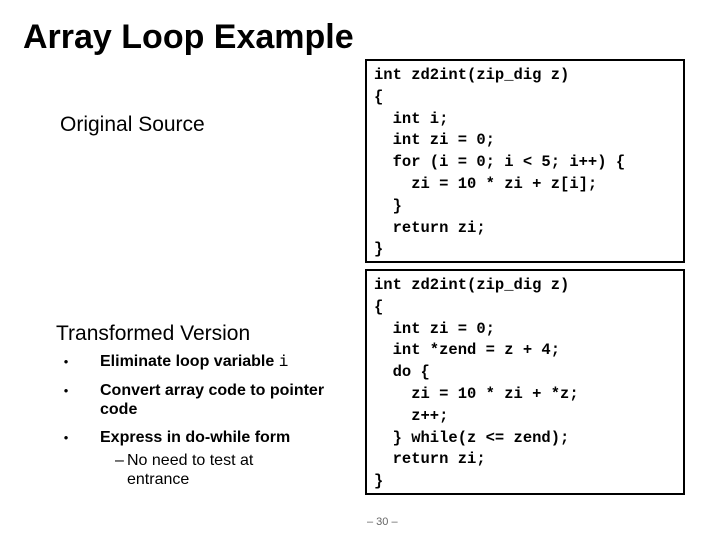 The width and height of the screenshot is (720, 540). I want to click on bullet-text: Eliminate loop variable, so click(189, 361).